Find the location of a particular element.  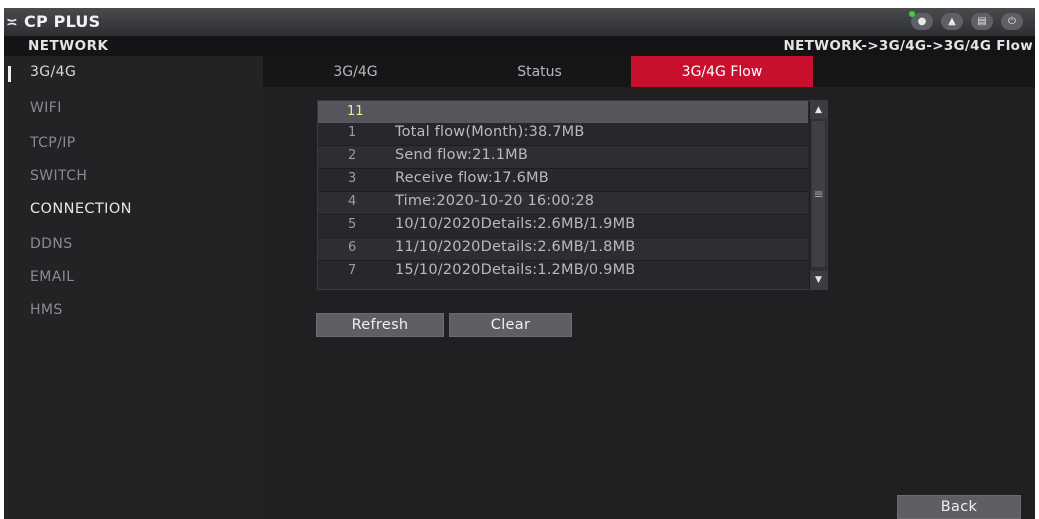

power-glyph: ⏻ is located at coordinates (1012, 21).